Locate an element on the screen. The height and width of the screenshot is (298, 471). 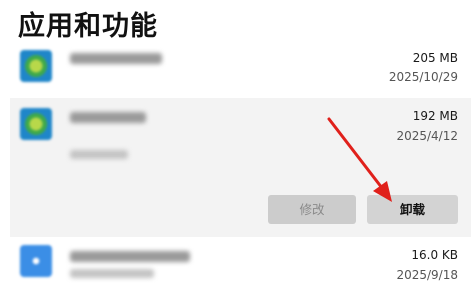
app-install-date: 2025/9/18 is located at coordinates (427, 275).